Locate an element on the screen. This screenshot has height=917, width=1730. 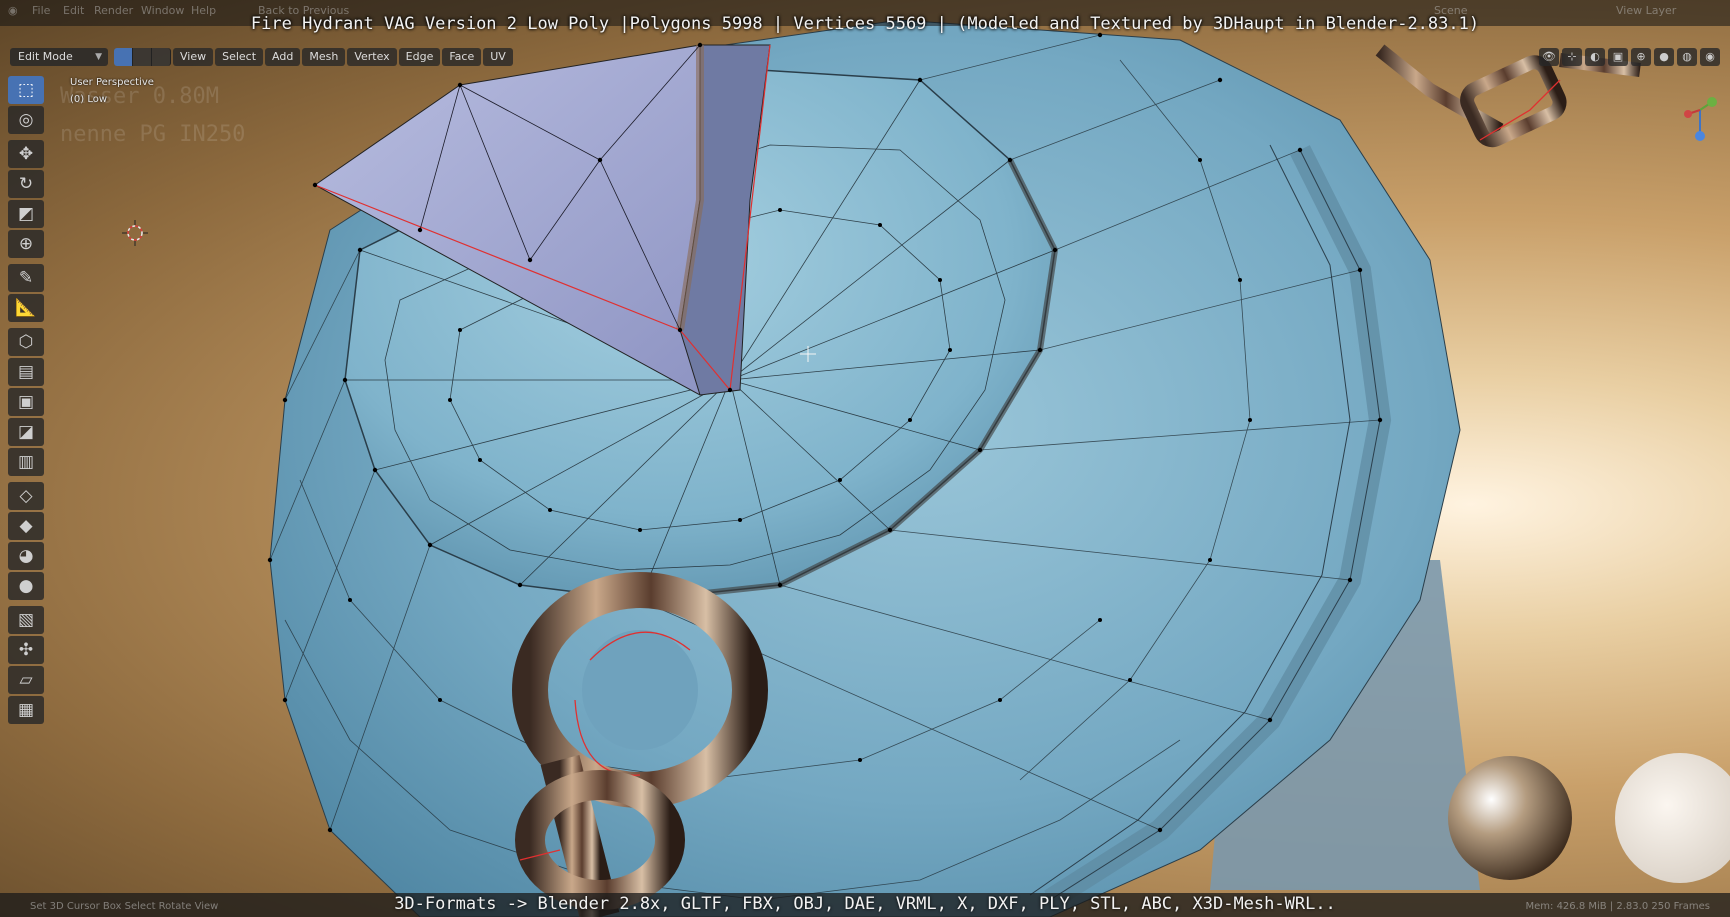
move-tool: ✥ is located at coordinates (26, 154).